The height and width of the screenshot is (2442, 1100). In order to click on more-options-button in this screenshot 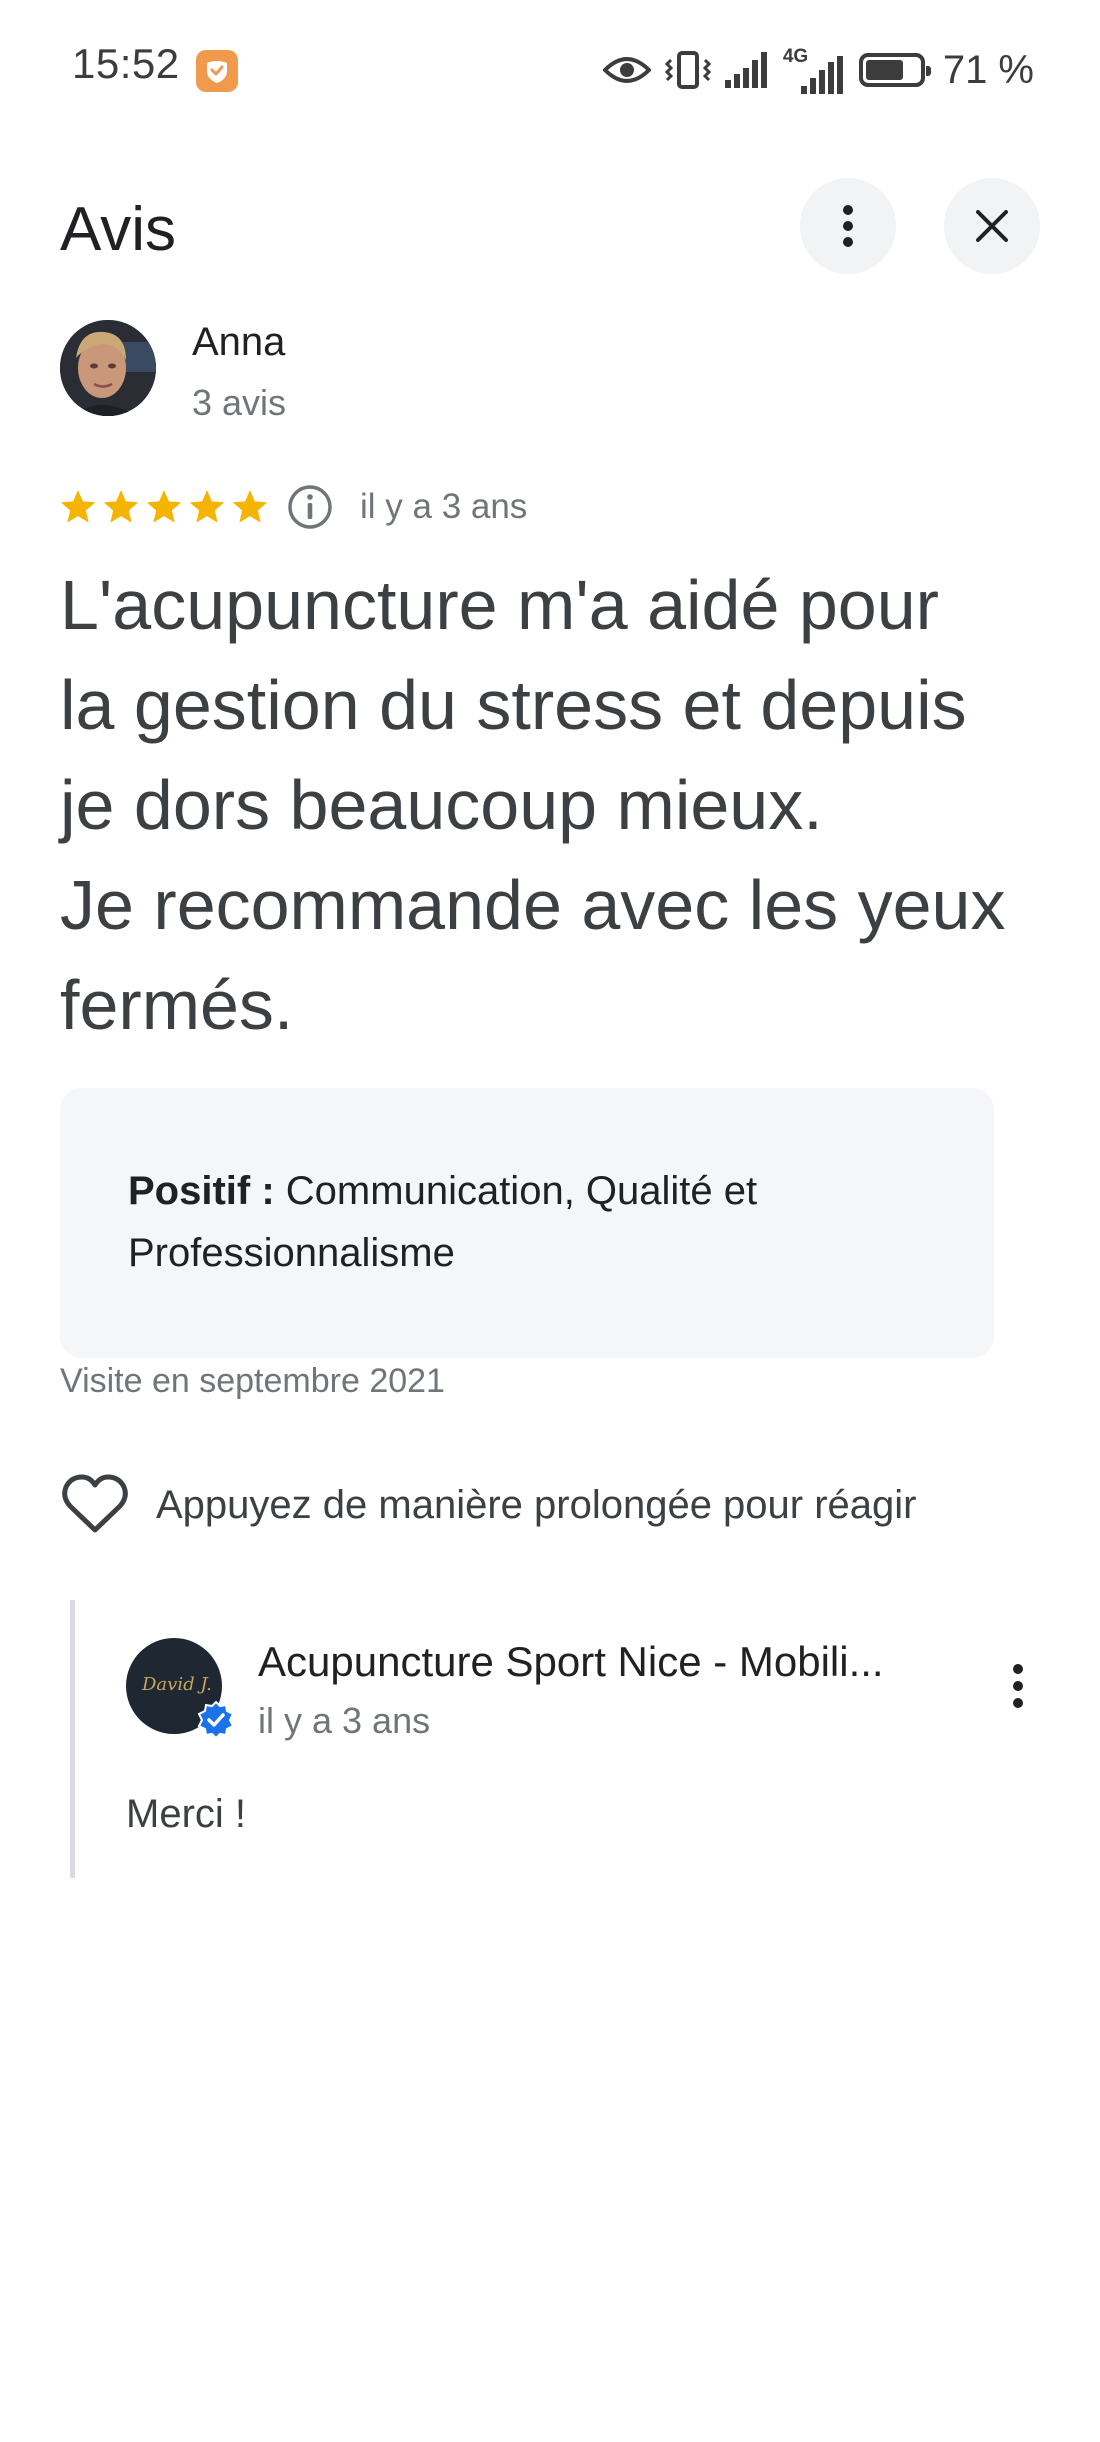, I will do `click(848, 226)`.